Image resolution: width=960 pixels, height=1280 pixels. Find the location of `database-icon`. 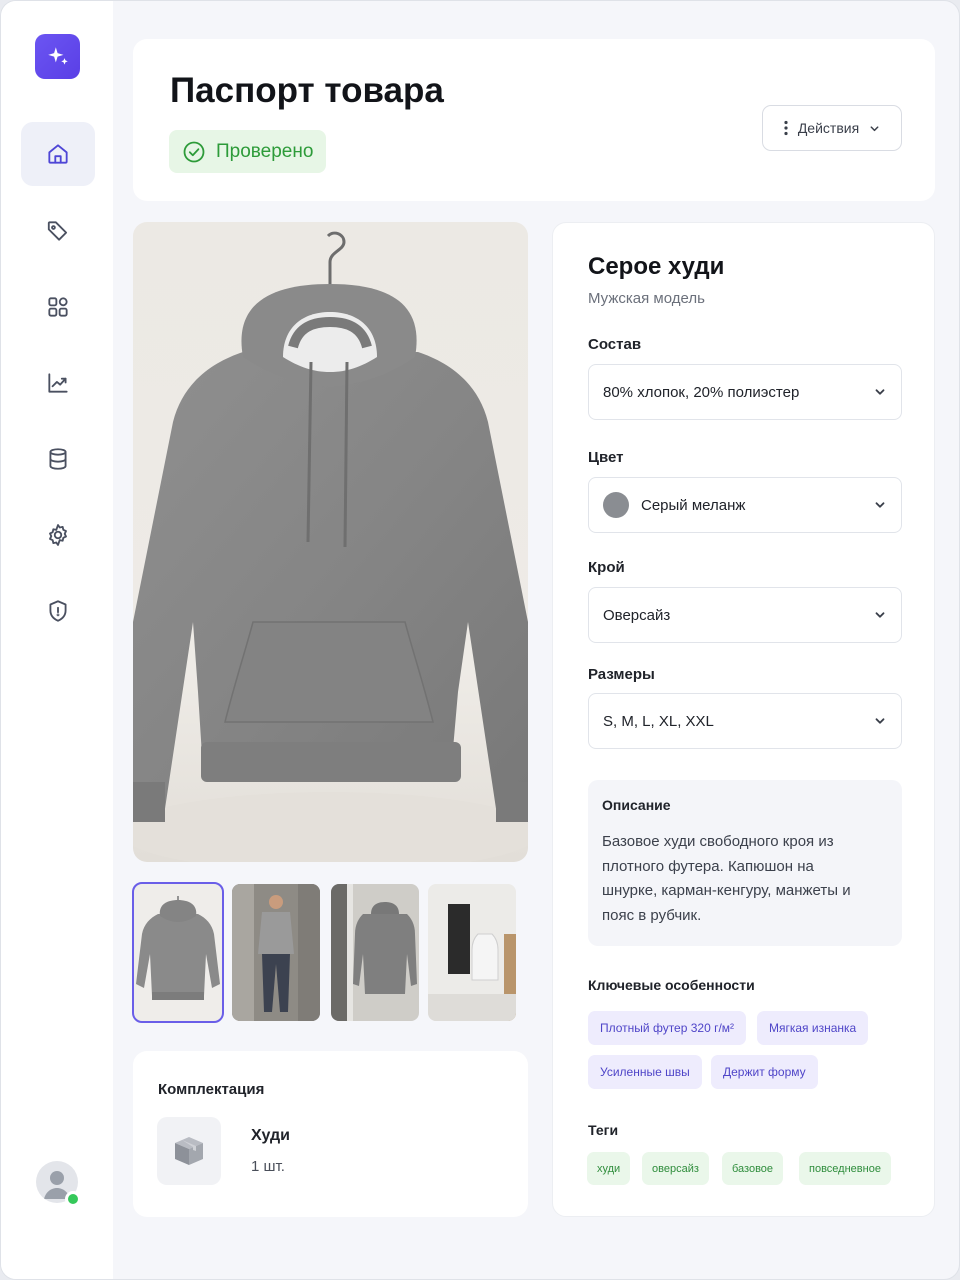

database-icon is located at coordinates (58, 459).